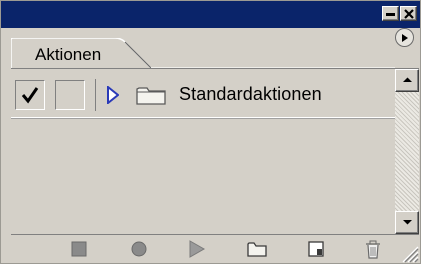 This screenshot has height=264, width=421. I want to click on tab-aktionen: Aktionen, so click(81, 53).